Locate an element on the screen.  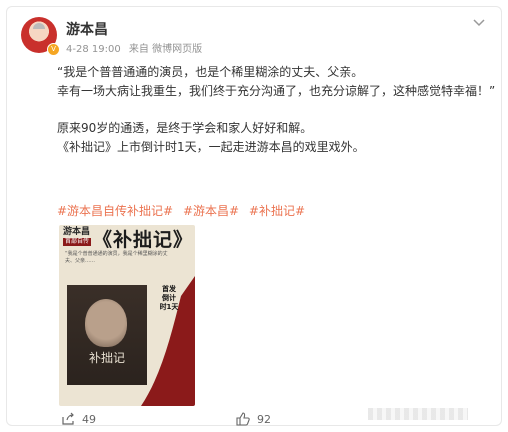
verified-badge-icon: V is located at coordinates (53, 49).